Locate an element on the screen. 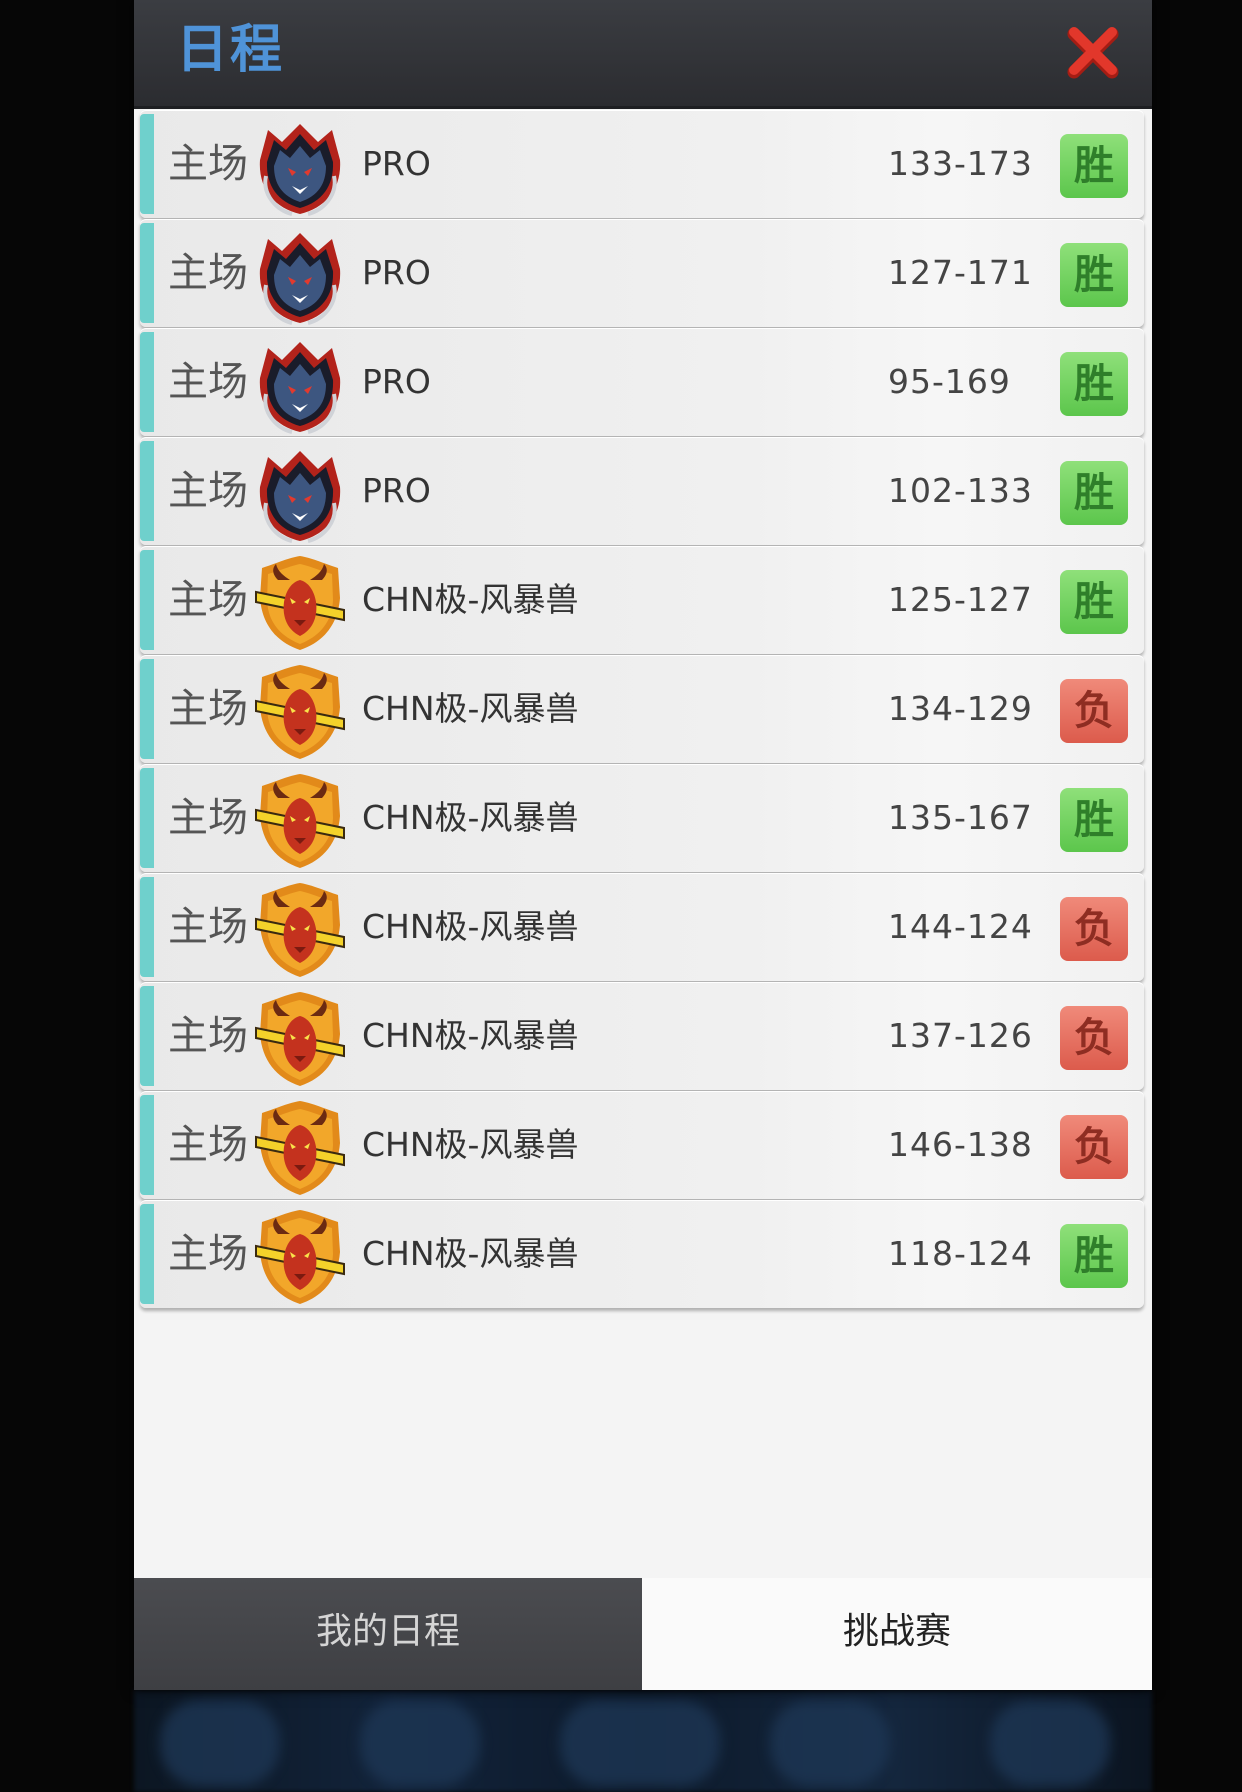  match-score: 127-171 is located at coordinates (960, 272).